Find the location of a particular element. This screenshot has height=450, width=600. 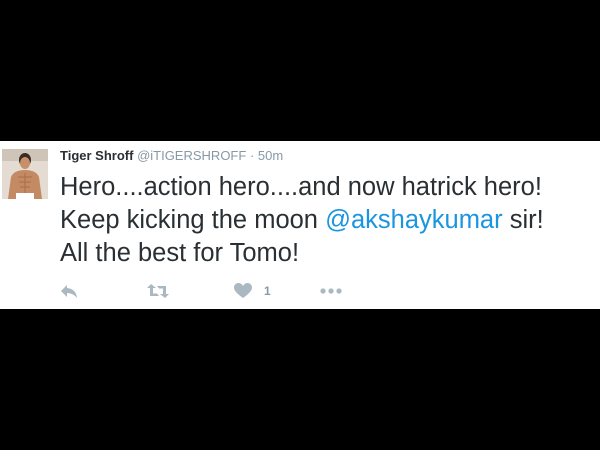

tweet-header: Tiger Shroff @iTIGERSHROFF · 50m is located at coordinates (171, 156).